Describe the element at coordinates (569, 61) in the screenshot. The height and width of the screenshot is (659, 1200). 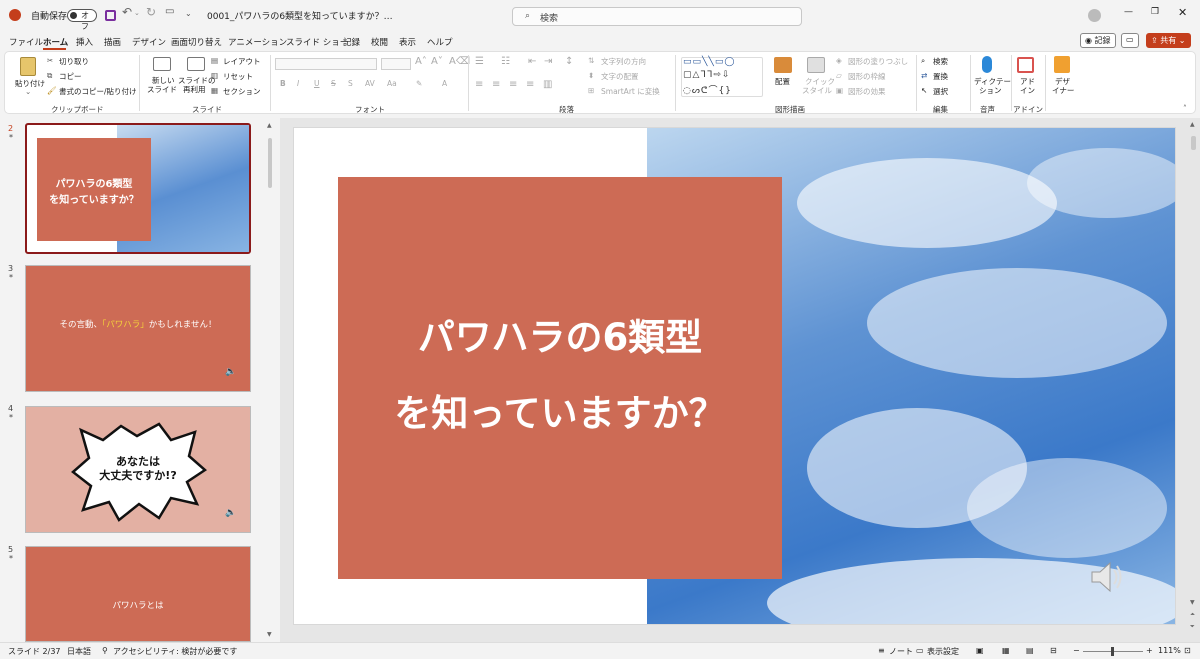
I see `line-spacing-icon: ↕` at that location.